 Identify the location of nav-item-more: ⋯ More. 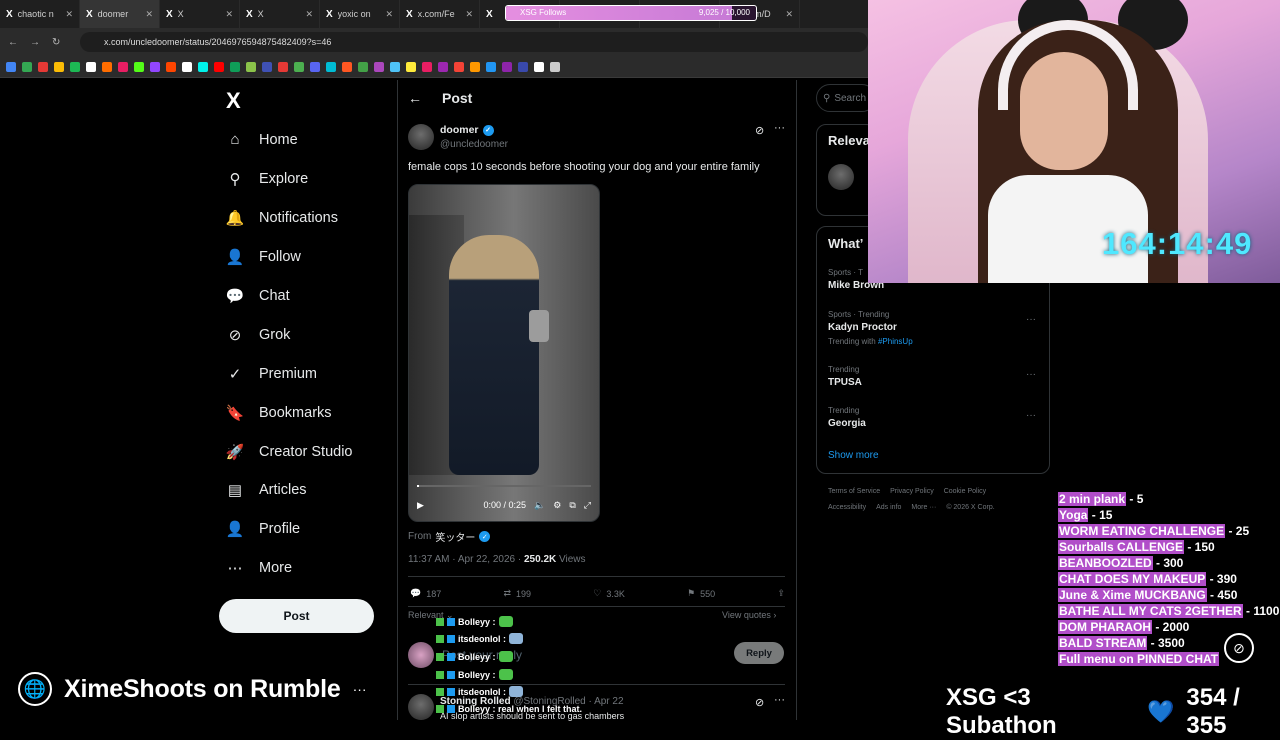
(259, 568).